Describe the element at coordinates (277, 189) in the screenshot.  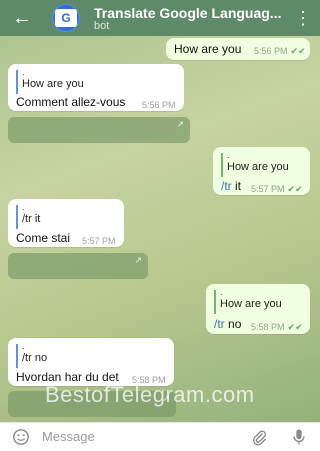
I see `message-time: 5:57 PM ✔✔` at that location.